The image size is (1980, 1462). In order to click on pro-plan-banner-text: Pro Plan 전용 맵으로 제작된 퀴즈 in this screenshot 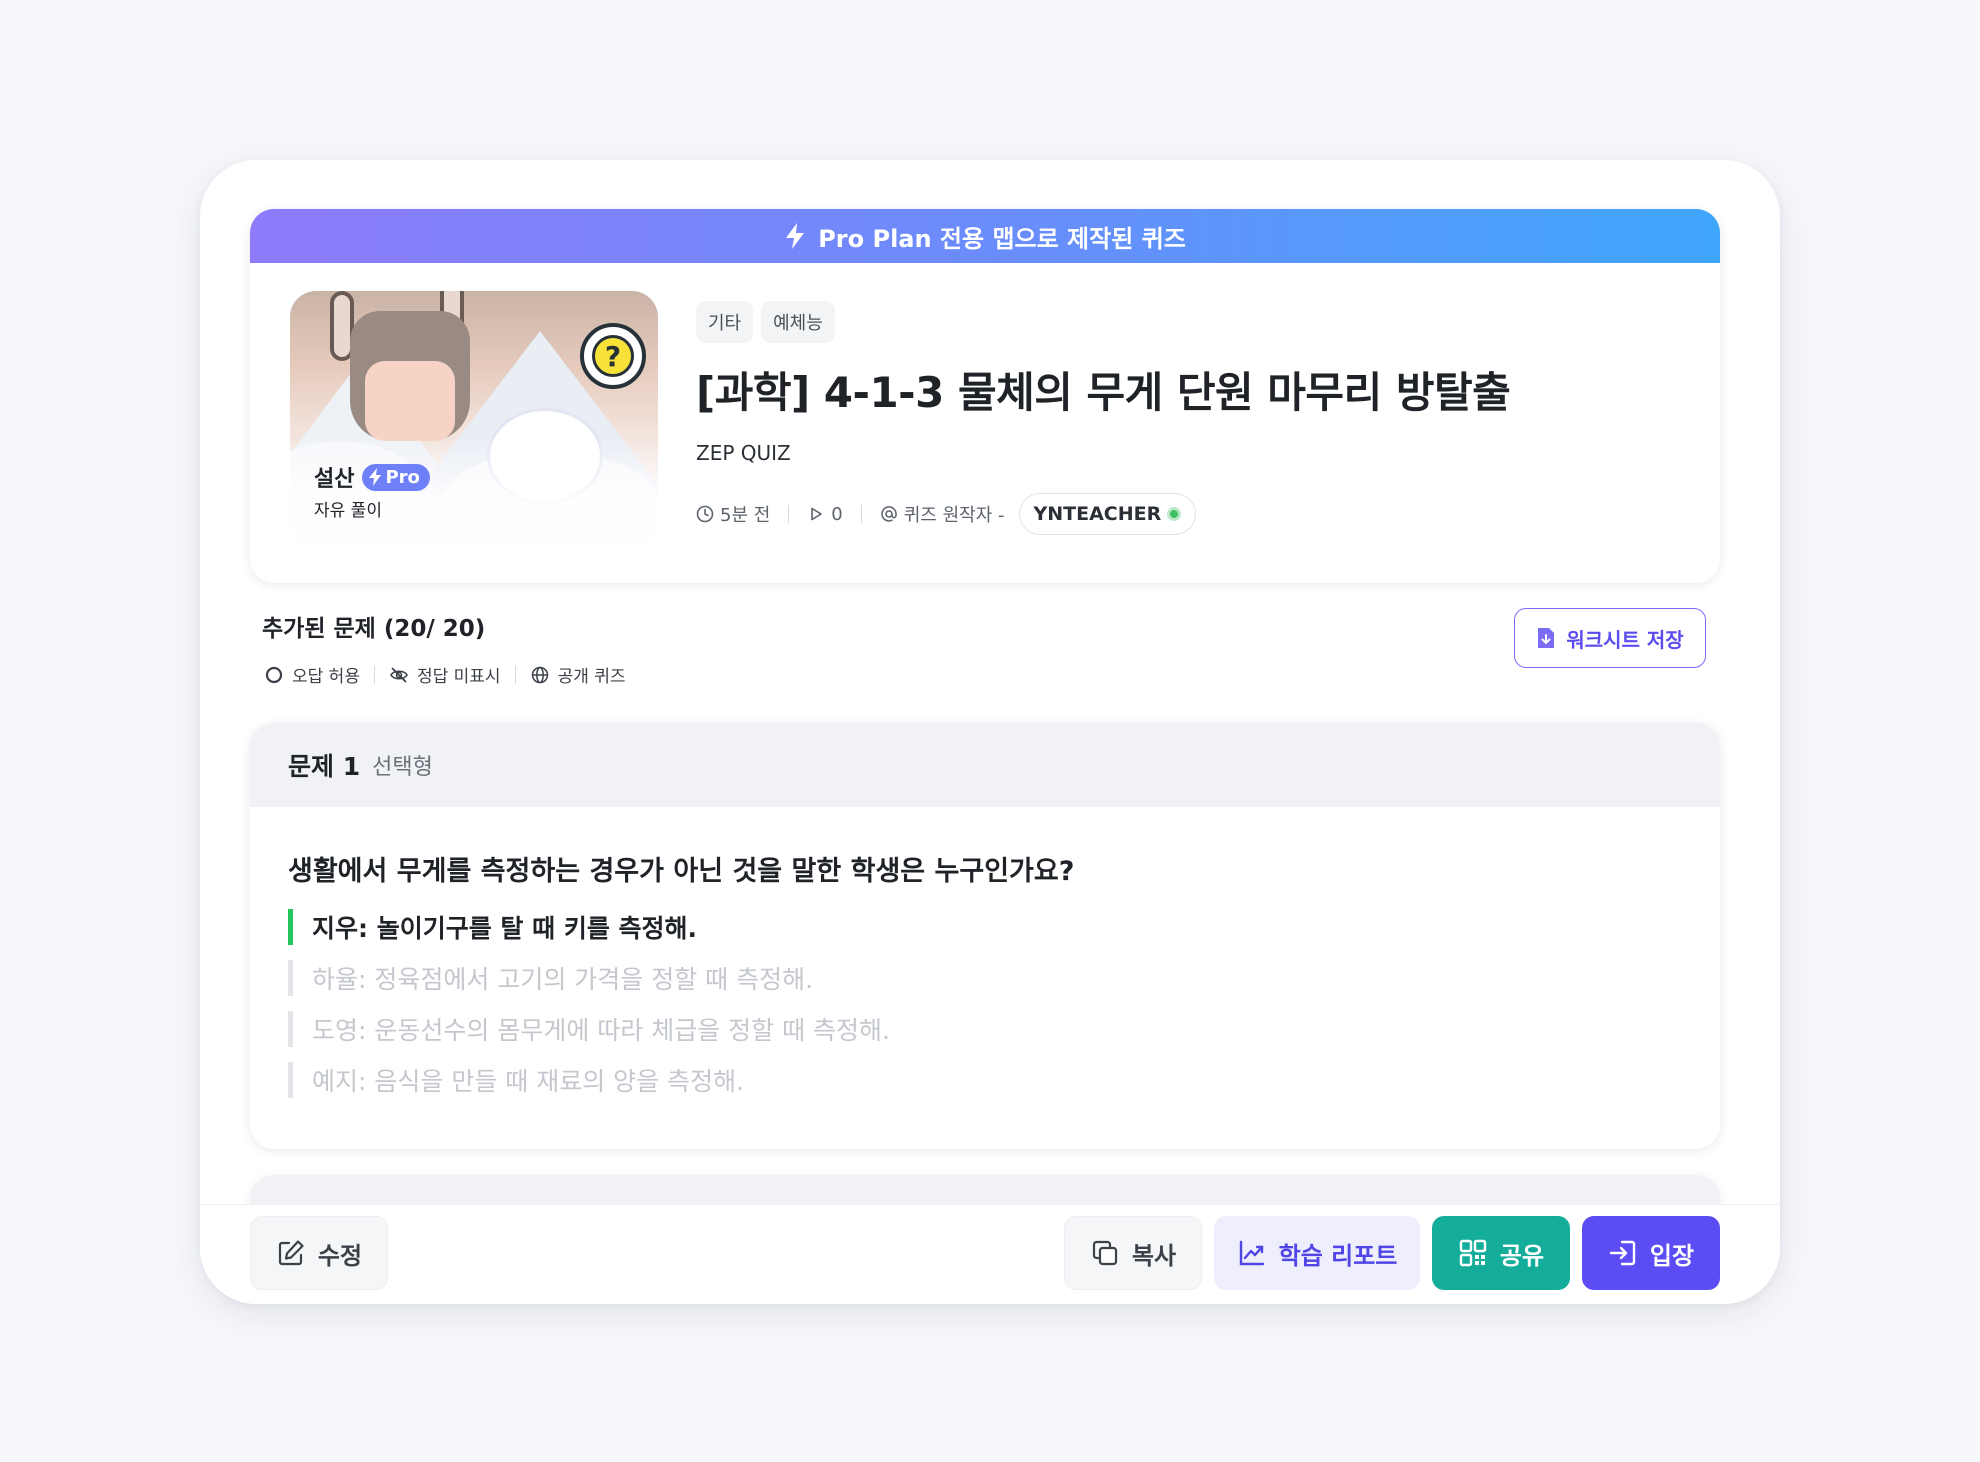, I will do `click(1002, 238)`.